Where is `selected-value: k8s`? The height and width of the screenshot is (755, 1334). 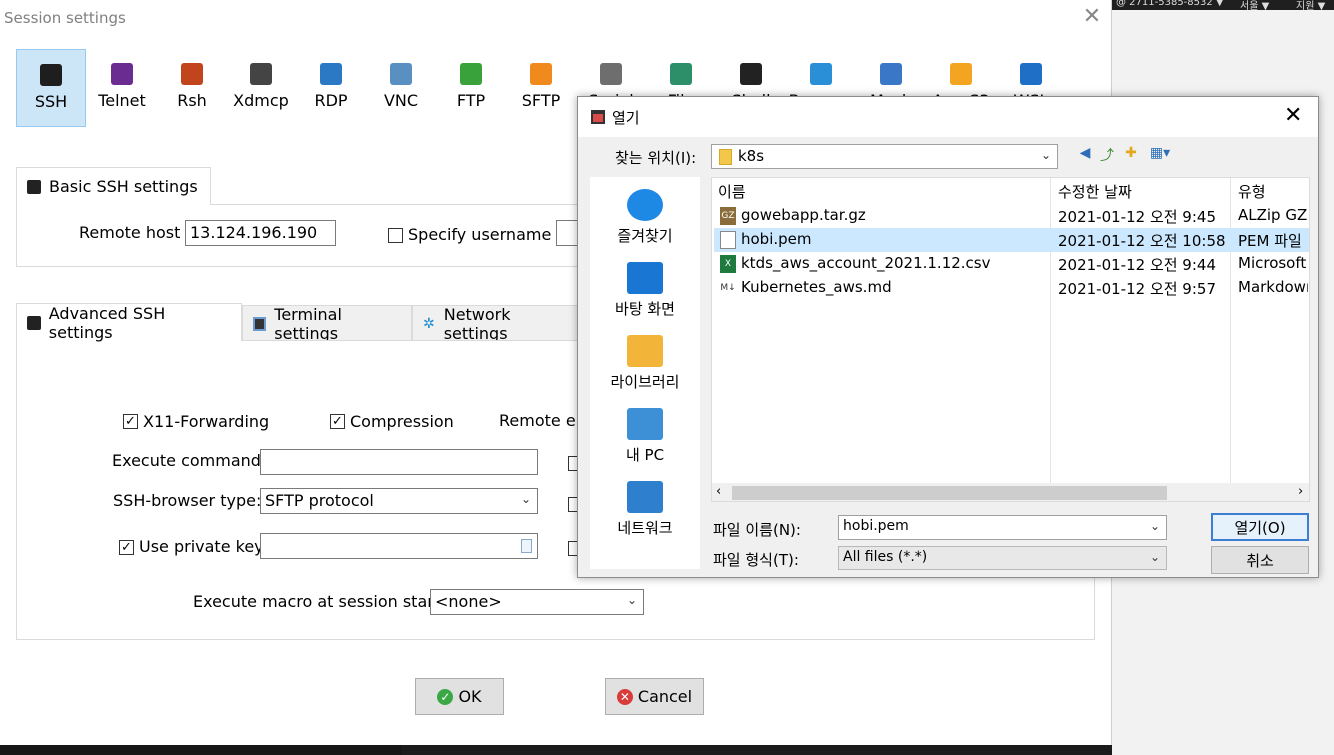
selected-value: k8s is located at coordinates (751, 156).